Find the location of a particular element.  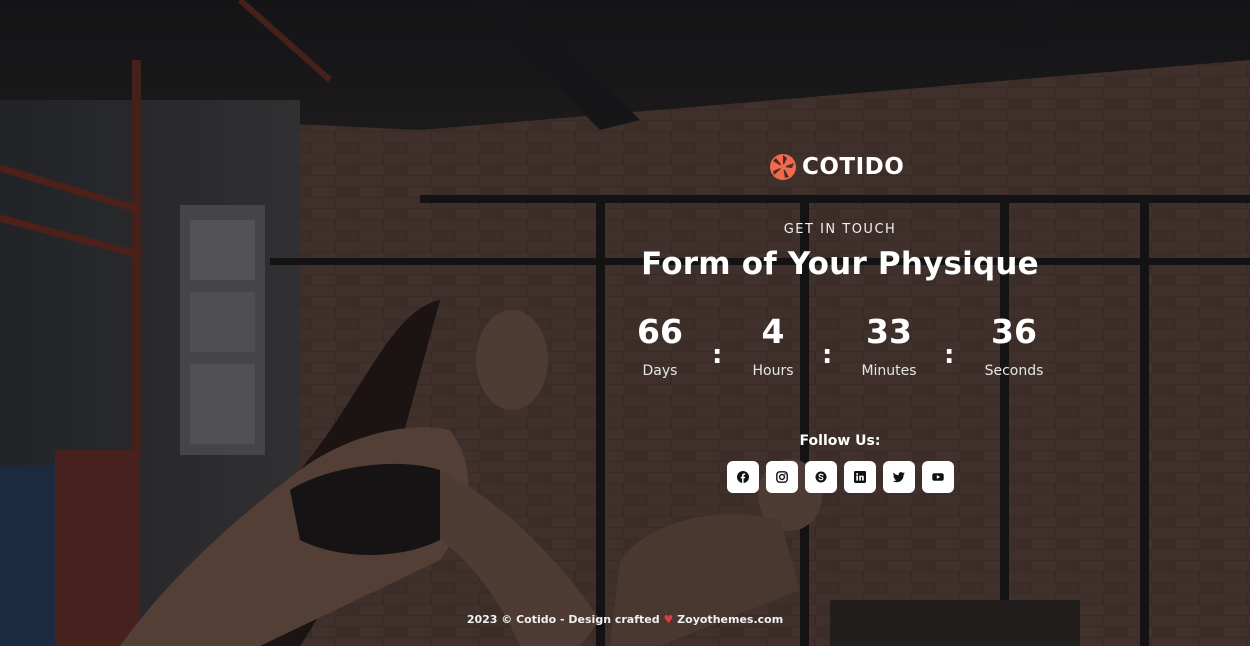

brand-logo: COTIDO is located at coordinates (837, 167).